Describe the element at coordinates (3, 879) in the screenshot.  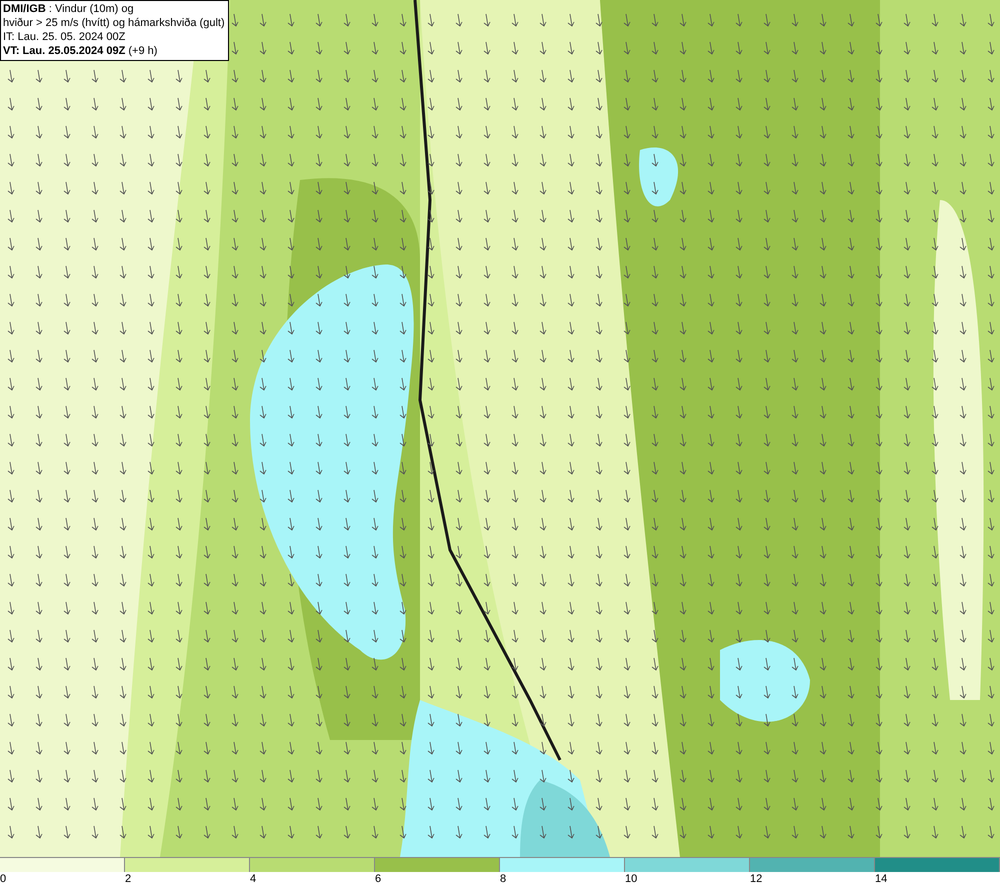
I see `legend-label: 0` at that location.